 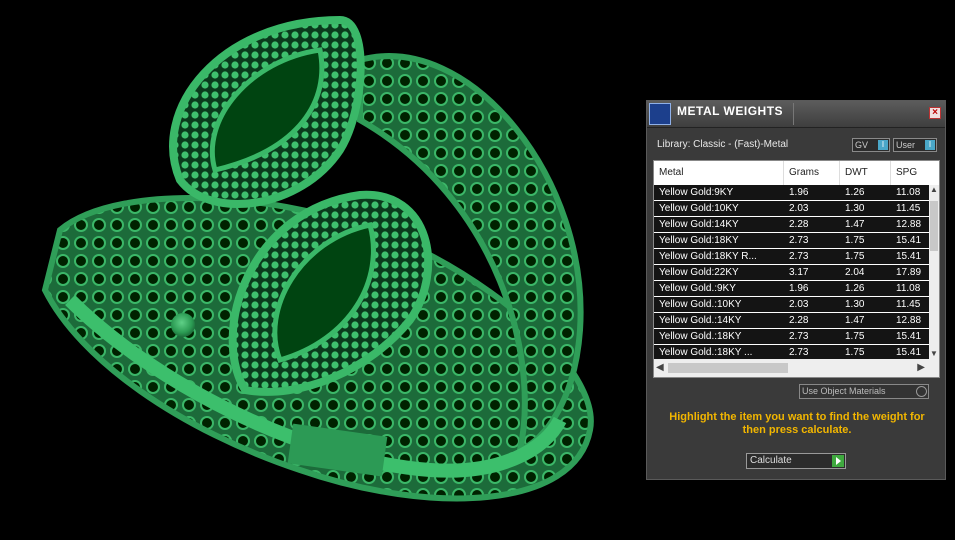 What do you see at coordinates (699, 224) in the screenshot?
I see `cell-metal: Yellow Gold:14KY` at bounding box center [699, 224].